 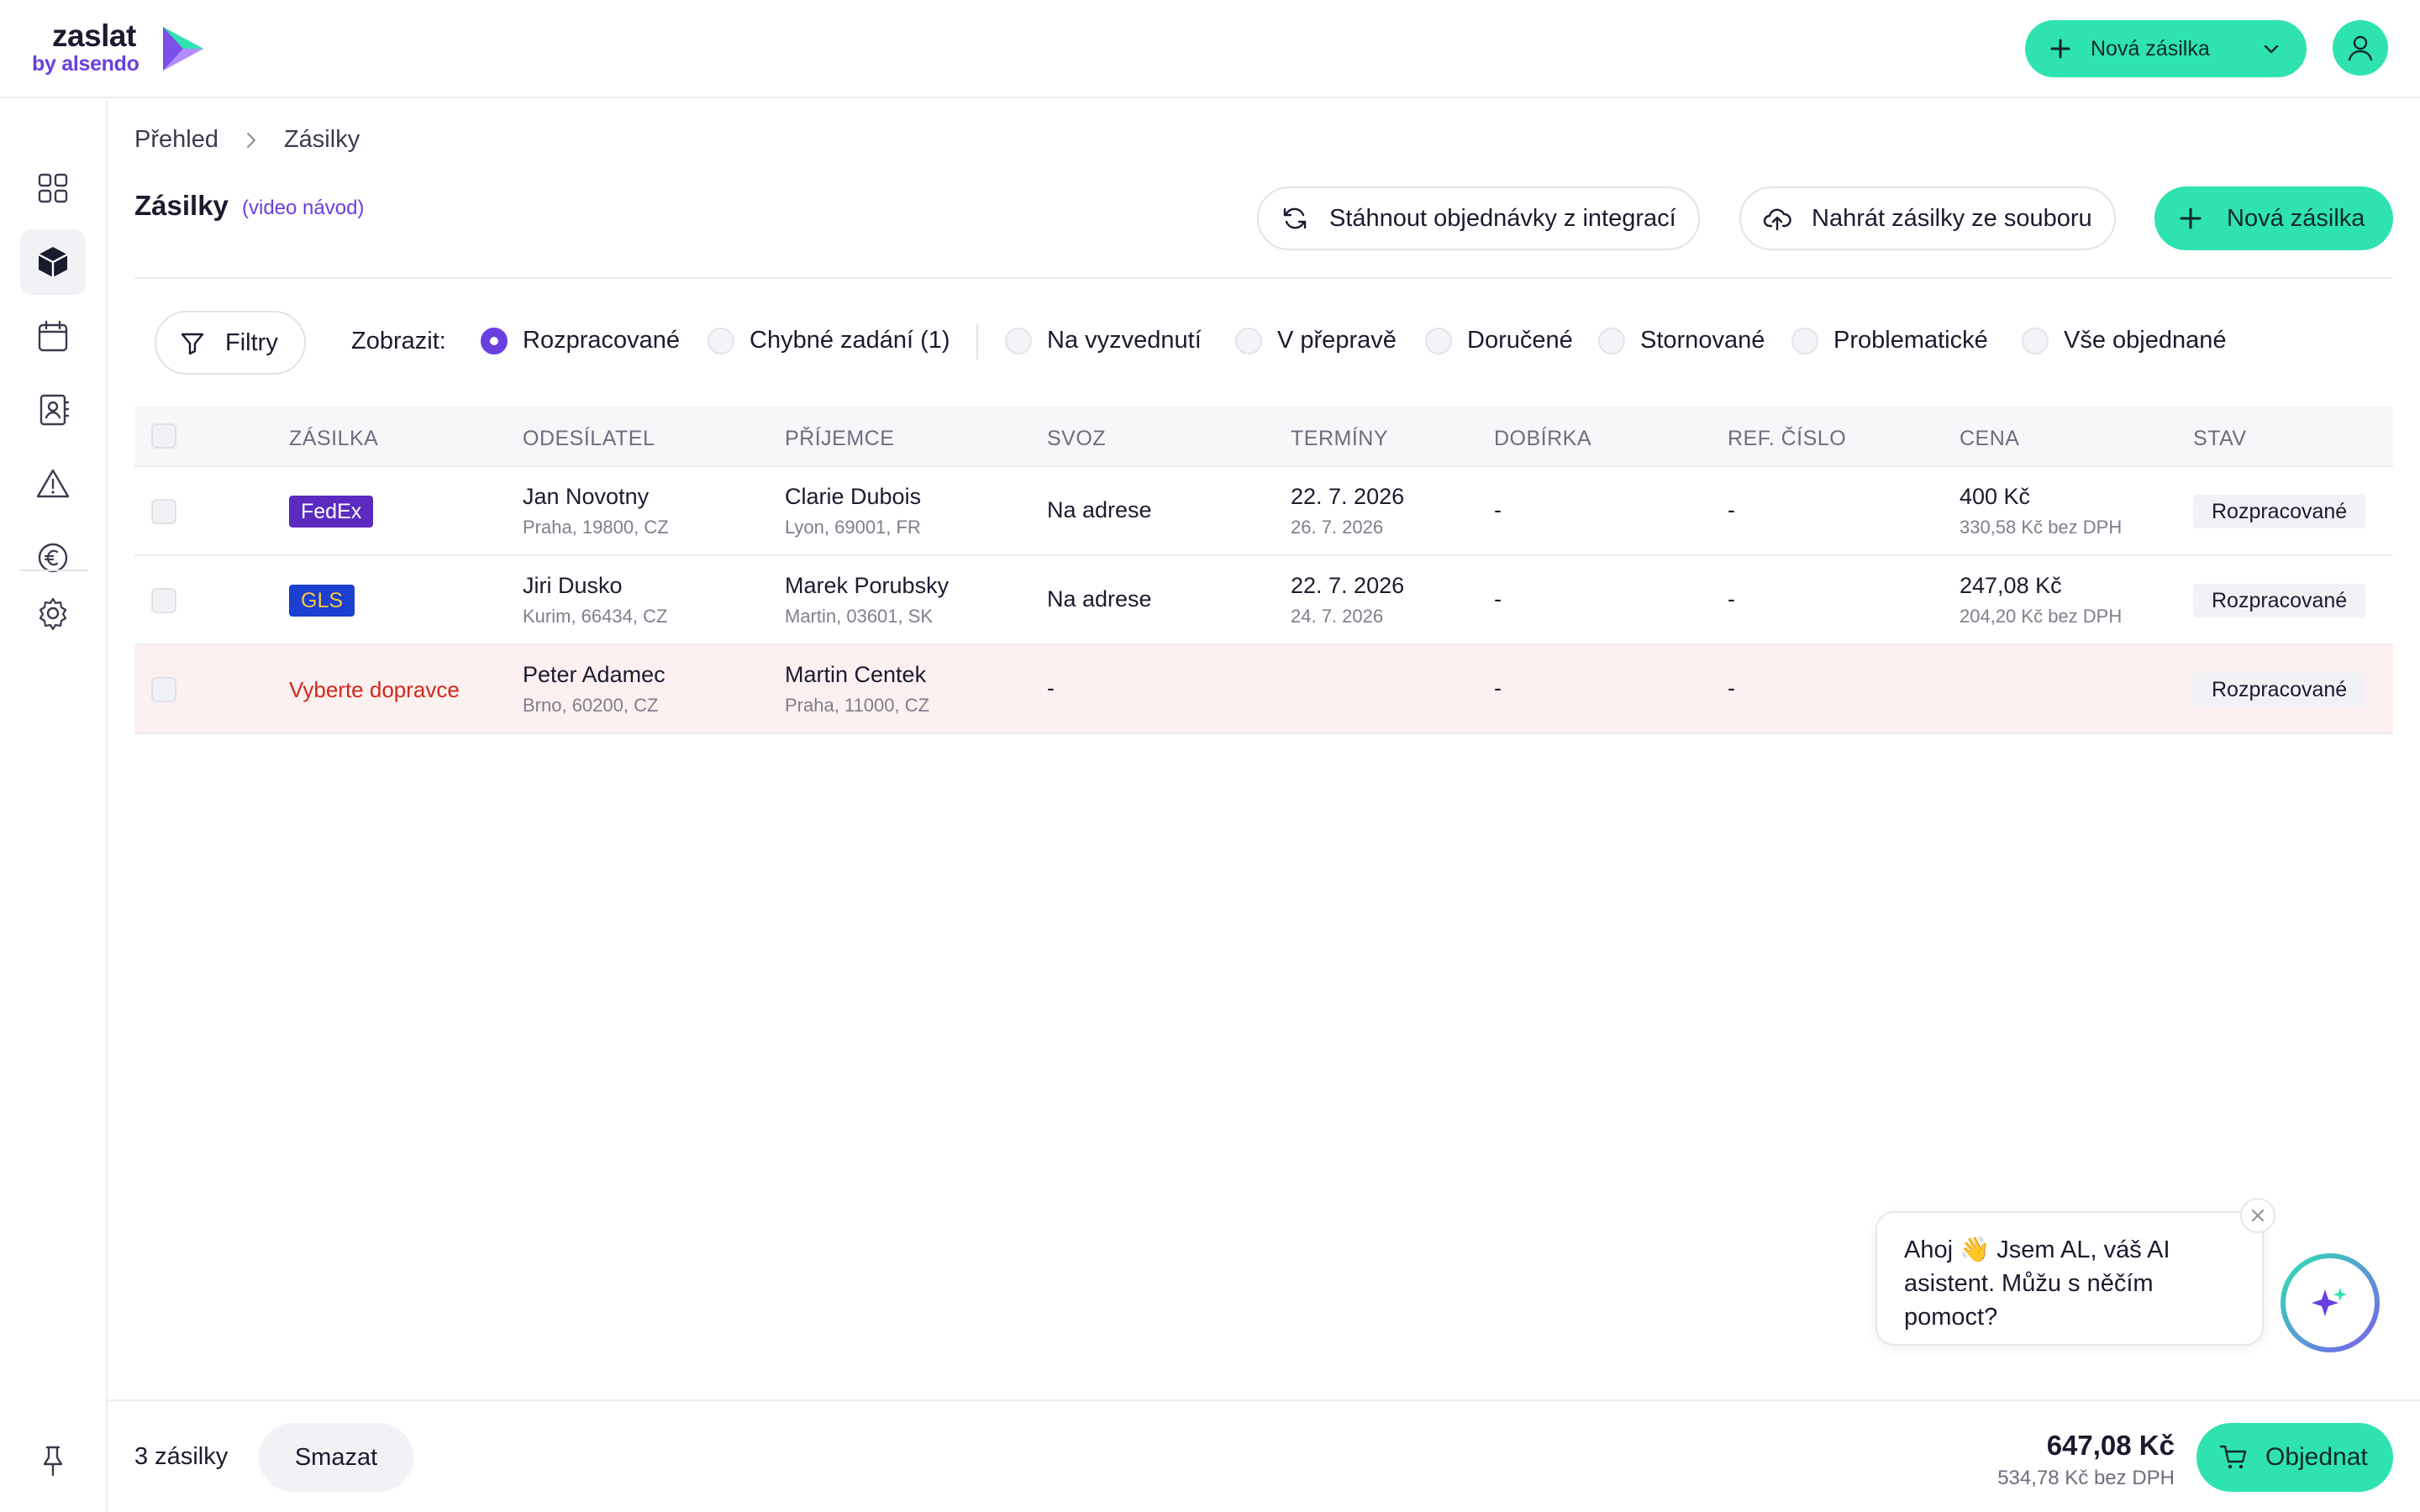 I want to click on filter-radio-invalid: Chybné zadání (1), so click(x=829, y=340).